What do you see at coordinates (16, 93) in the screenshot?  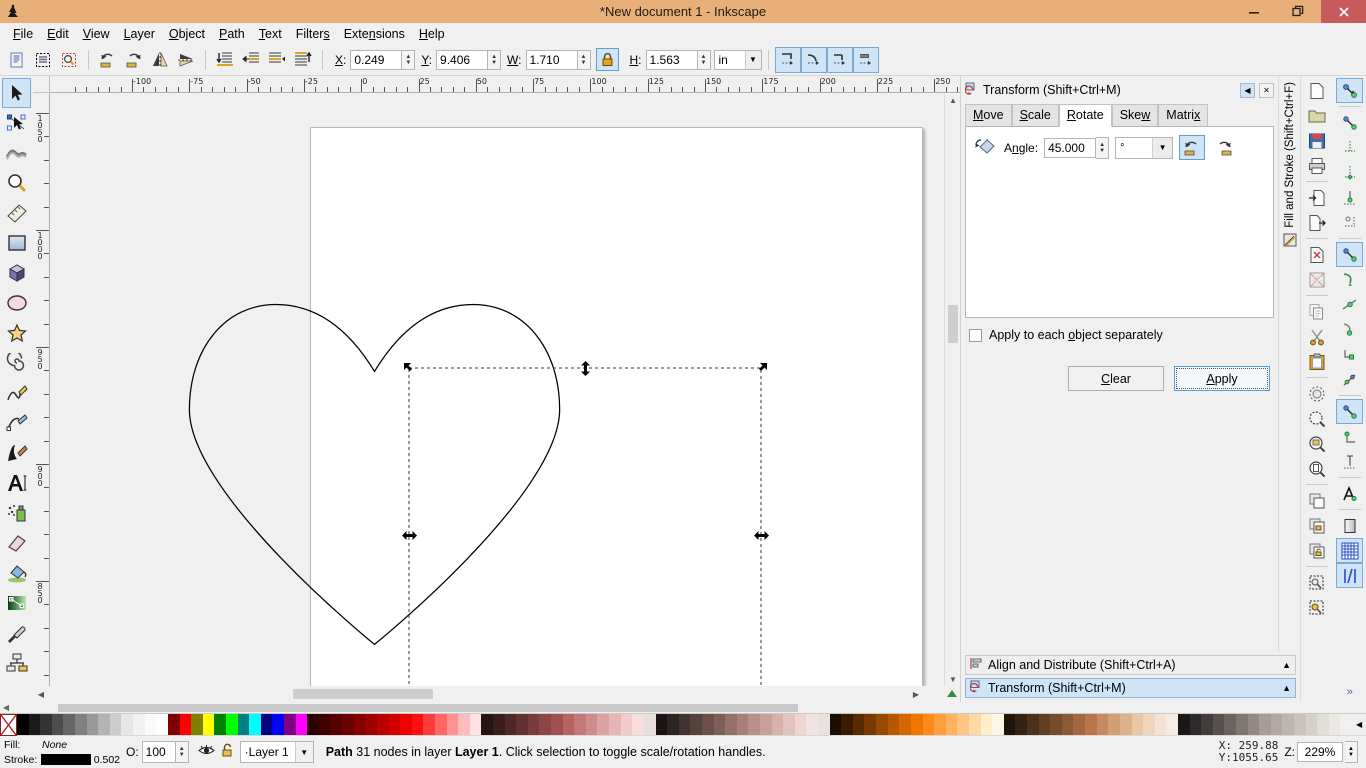 I see `selector-tool` at bounding box center [16, 93].